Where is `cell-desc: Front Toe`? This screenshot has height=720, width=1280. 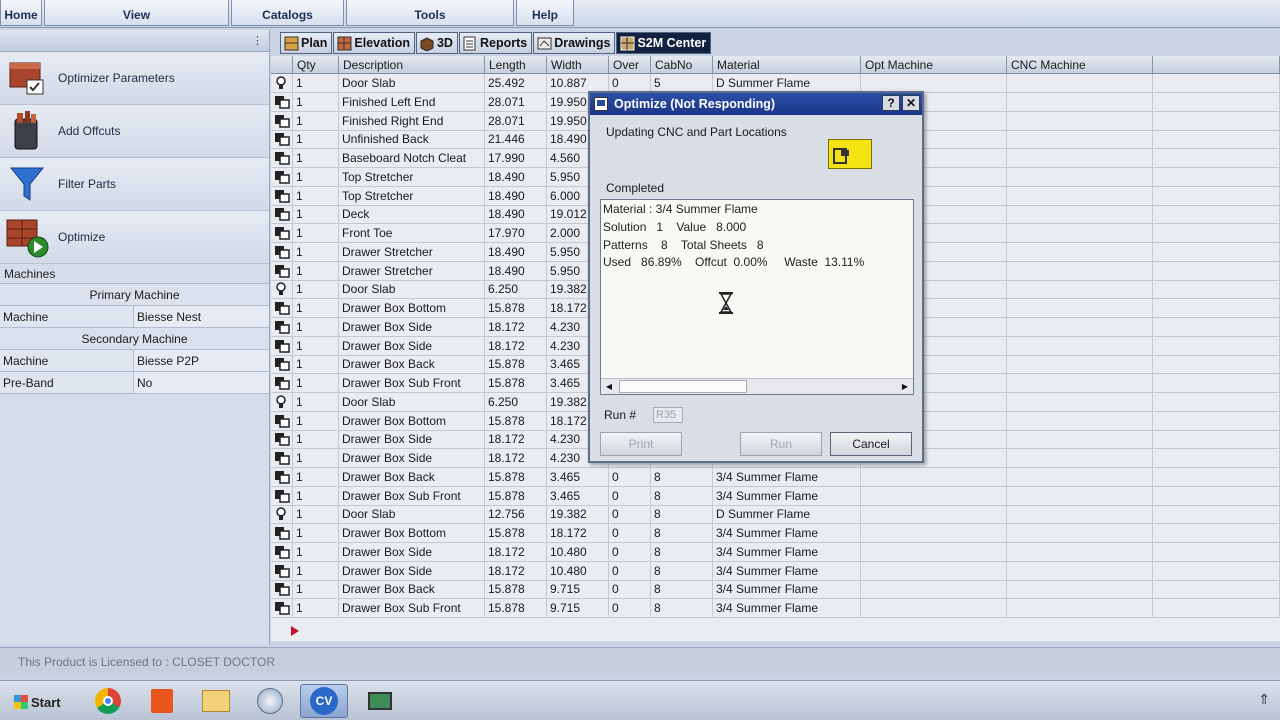 cell-desc: Front Toe is located at coordinates (412, 233).